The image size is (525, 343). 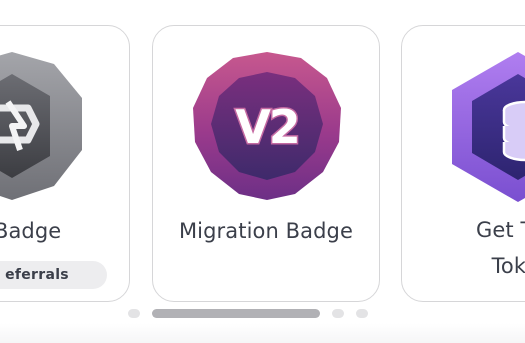 I want to click on badge-card-title: Migration Badge, so click(x=266, y=231).